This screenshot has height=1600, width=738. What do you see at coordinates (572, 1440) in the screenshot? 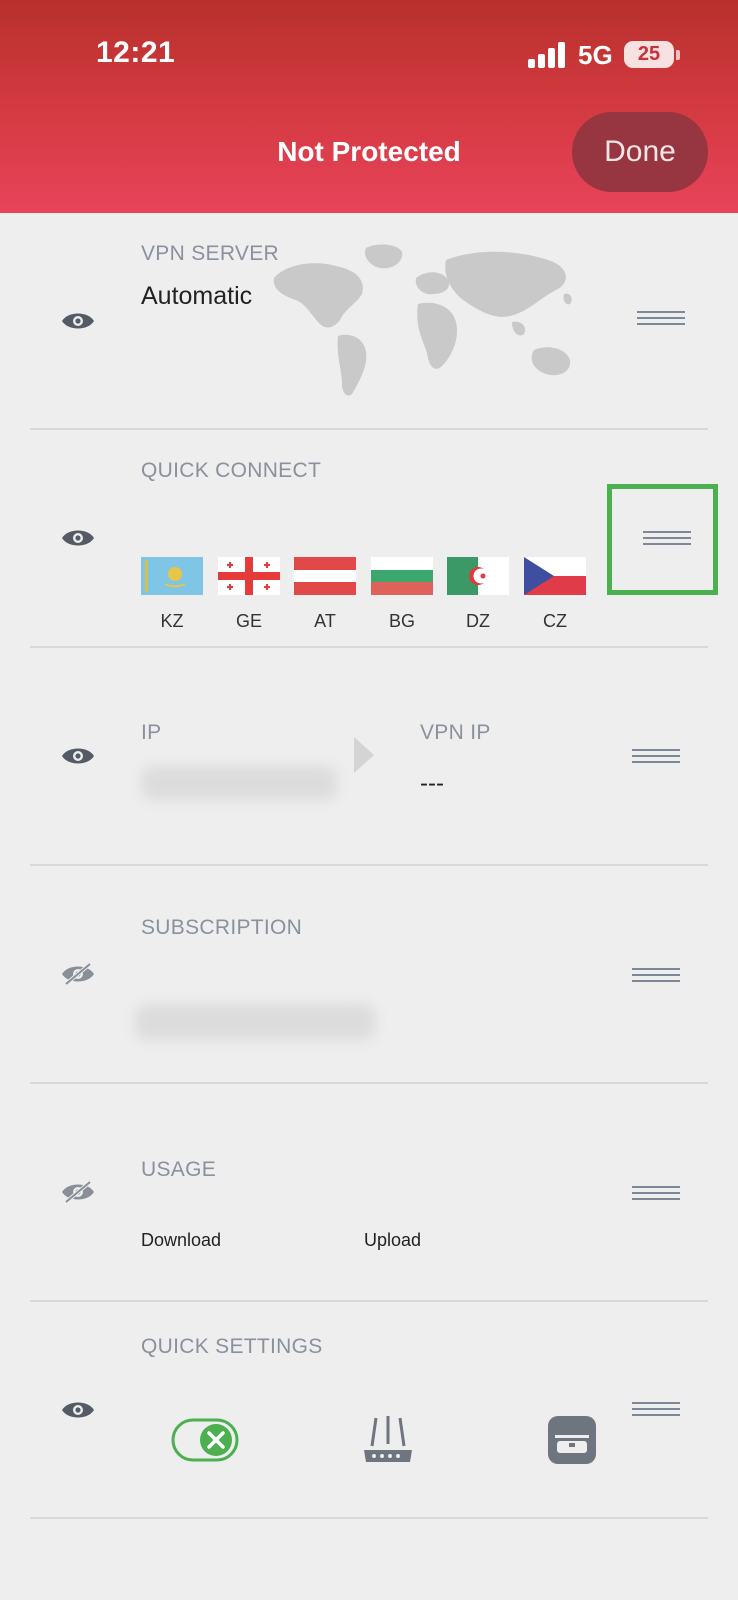
I see `incognito-icon` at bounding box center [572, 1440].